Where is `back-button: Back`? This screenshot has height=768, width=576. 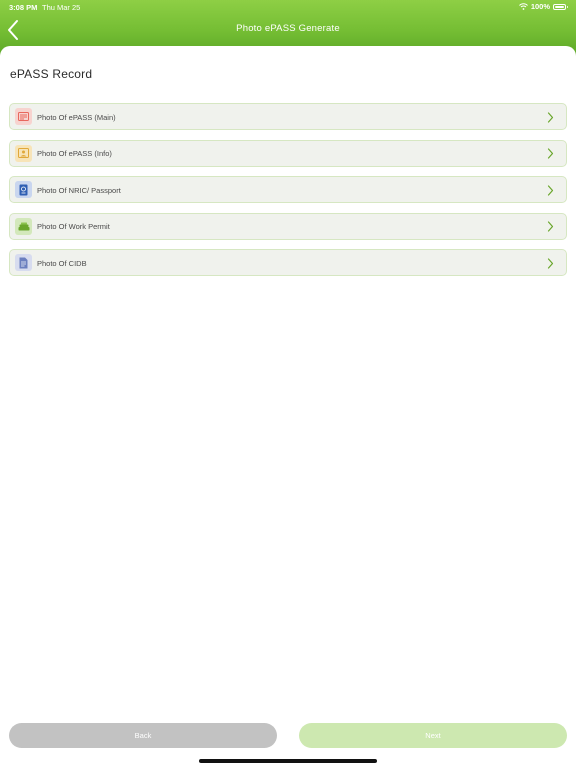 back-button: Back is located at coordinates (143, 735).